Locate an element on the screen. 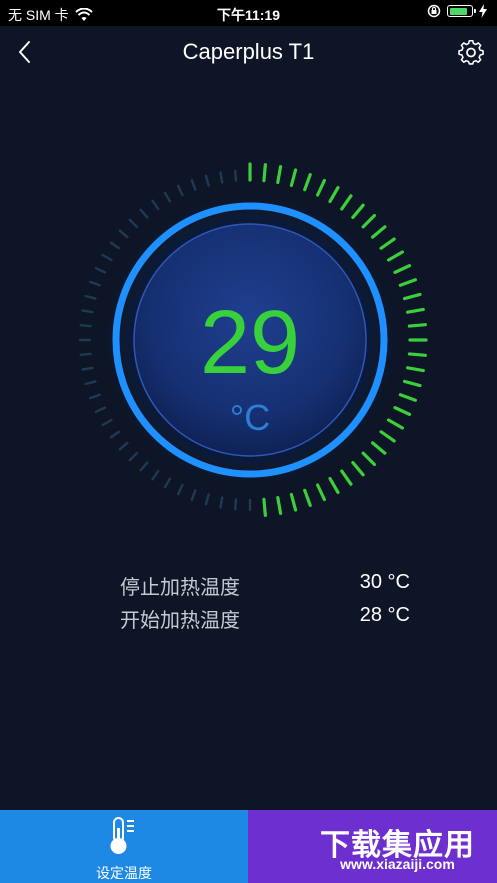 Image resolution: width=497 pixels, height=883 pixels. stop-heating-label: 停止加热温度 is located at coordinates (180, 588).